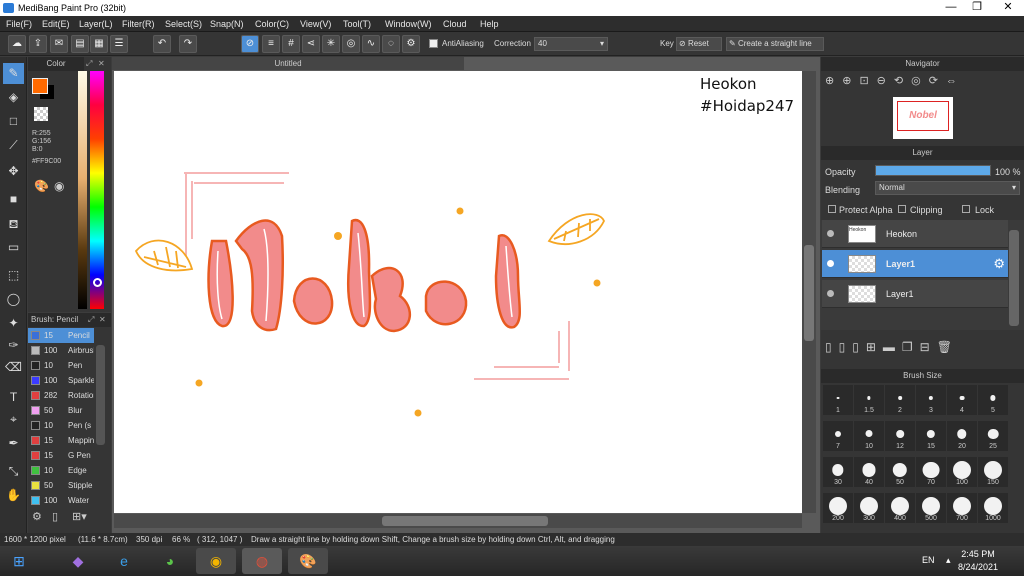  I want to click on transparent-color-swatch, so click(41, 114).